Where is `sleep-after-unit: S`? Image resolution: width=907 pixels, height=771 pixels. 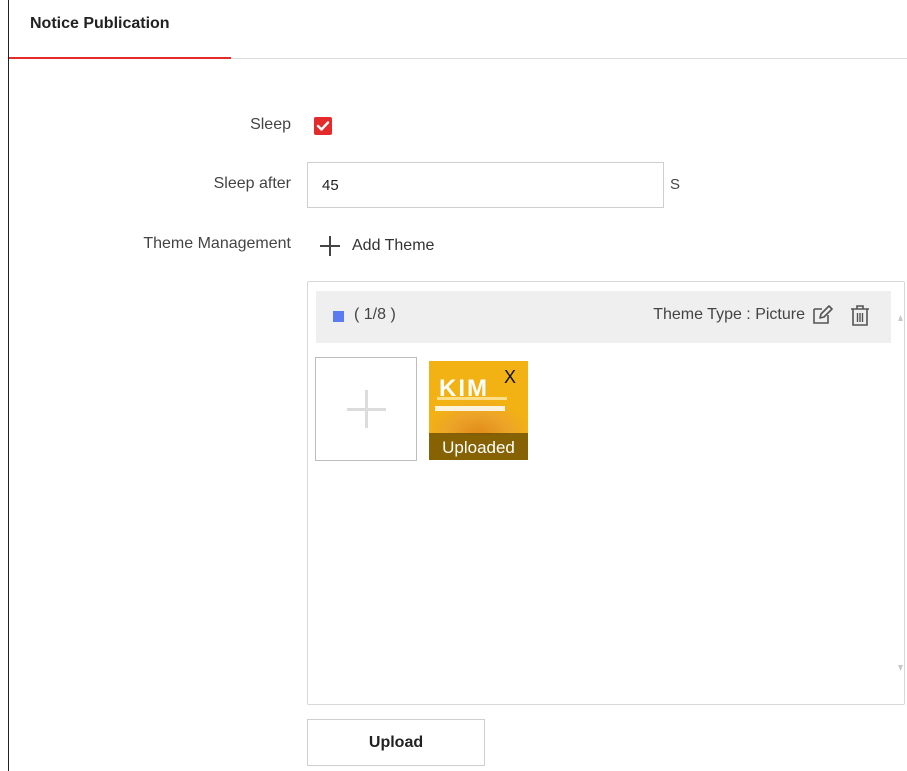
sleep-after-unit: S is located at coordinates (675, 184).